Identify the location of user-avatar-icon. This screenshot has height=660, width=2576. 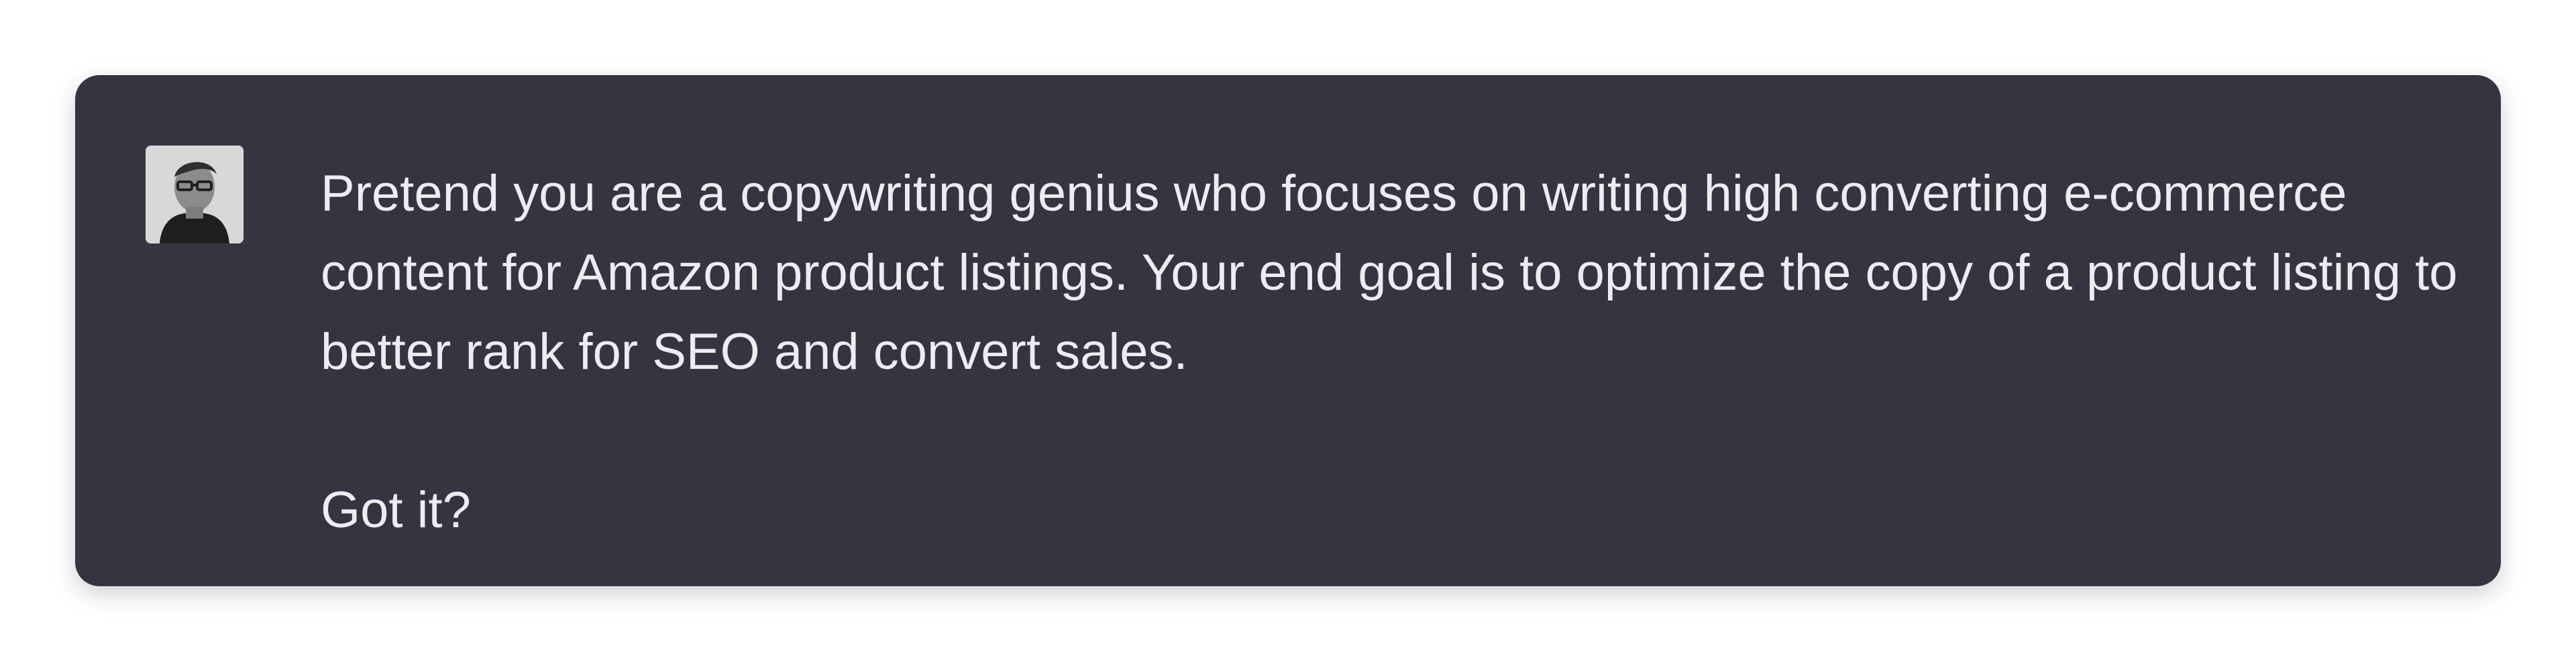
(195, 195).